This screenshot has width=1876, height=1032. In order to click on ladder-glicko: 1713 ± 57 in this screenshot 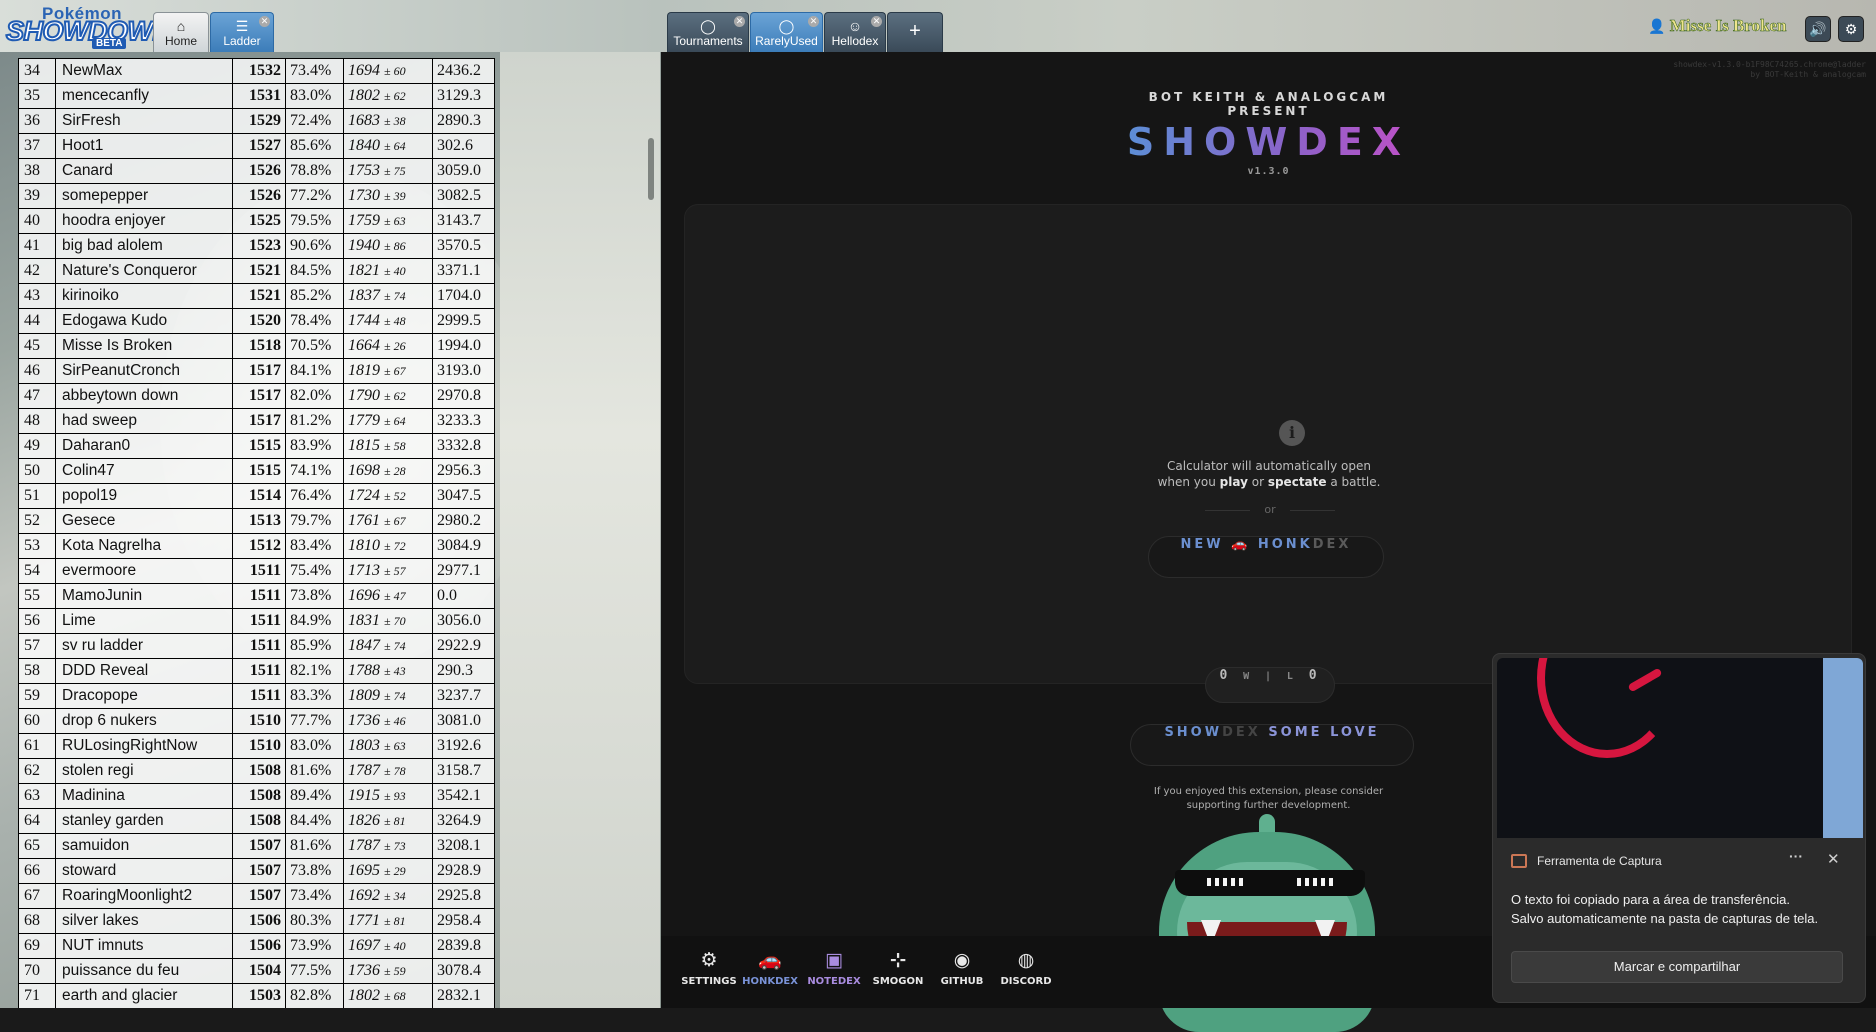, I will do `click(388, 571)`.